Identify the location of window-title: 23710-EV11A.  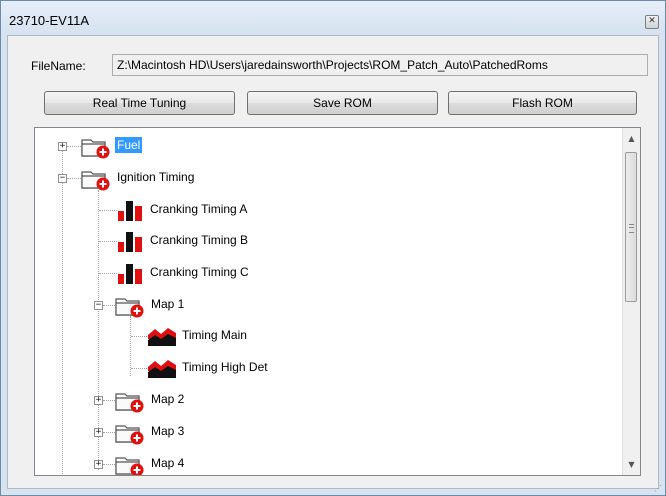
(49, 20).